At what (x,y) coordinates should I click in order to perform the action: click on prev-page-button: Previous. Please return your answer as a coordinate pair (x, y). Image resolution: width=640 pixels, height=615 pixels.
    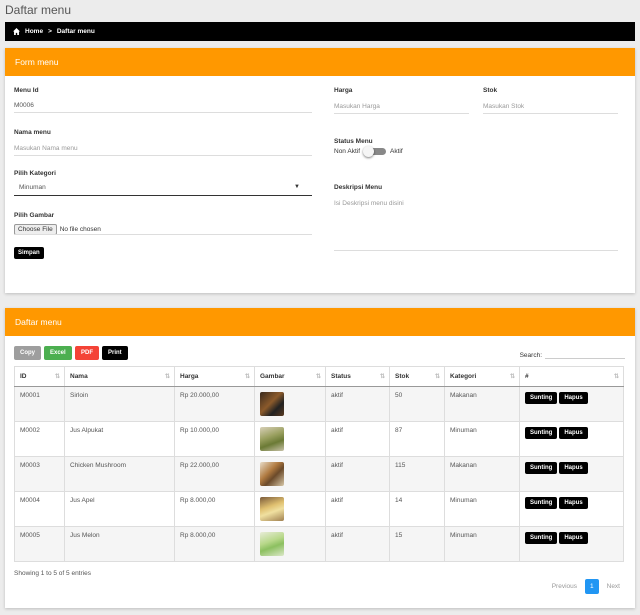
    Looking at the image, I should click on (564, 586).